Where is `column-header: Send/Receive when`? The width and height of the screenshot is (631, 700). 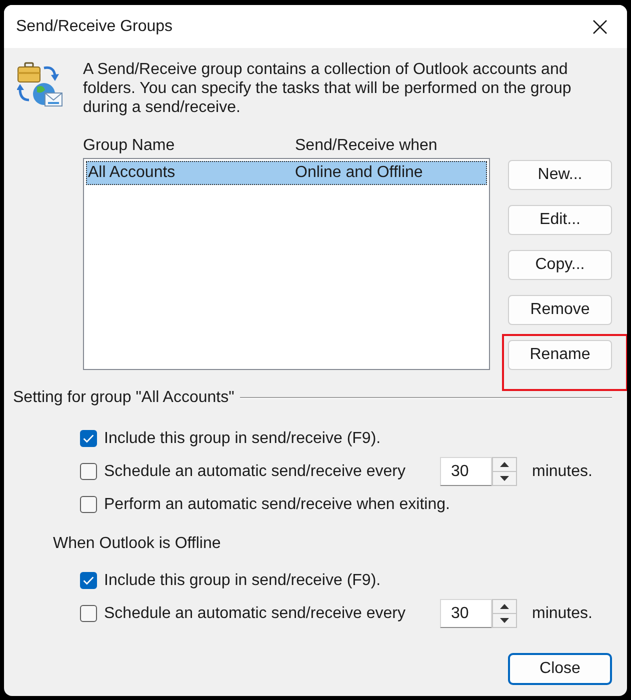 column-header: Send/Receive when is located at coordinates (366, 146).